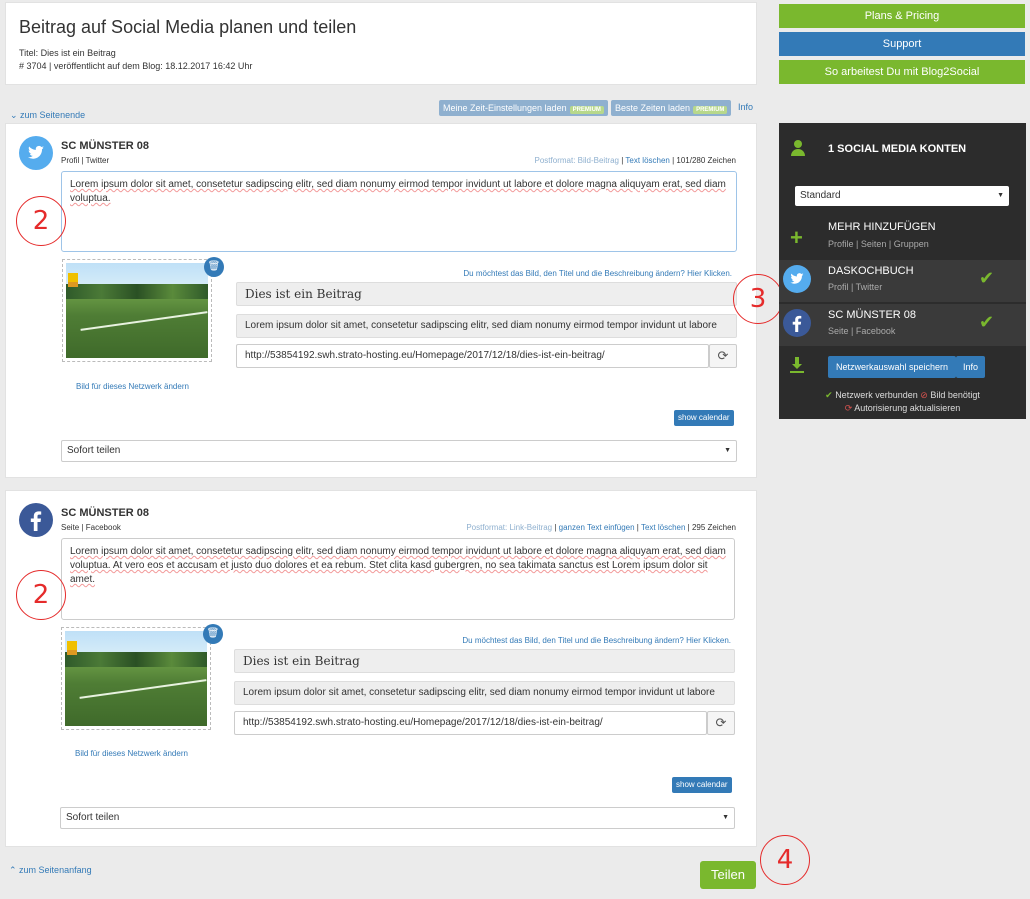  What do you see at coordinates (902, 196) in the screenshot?
I see `profile-select: Standard ▼` at bounding box center [902, 196].